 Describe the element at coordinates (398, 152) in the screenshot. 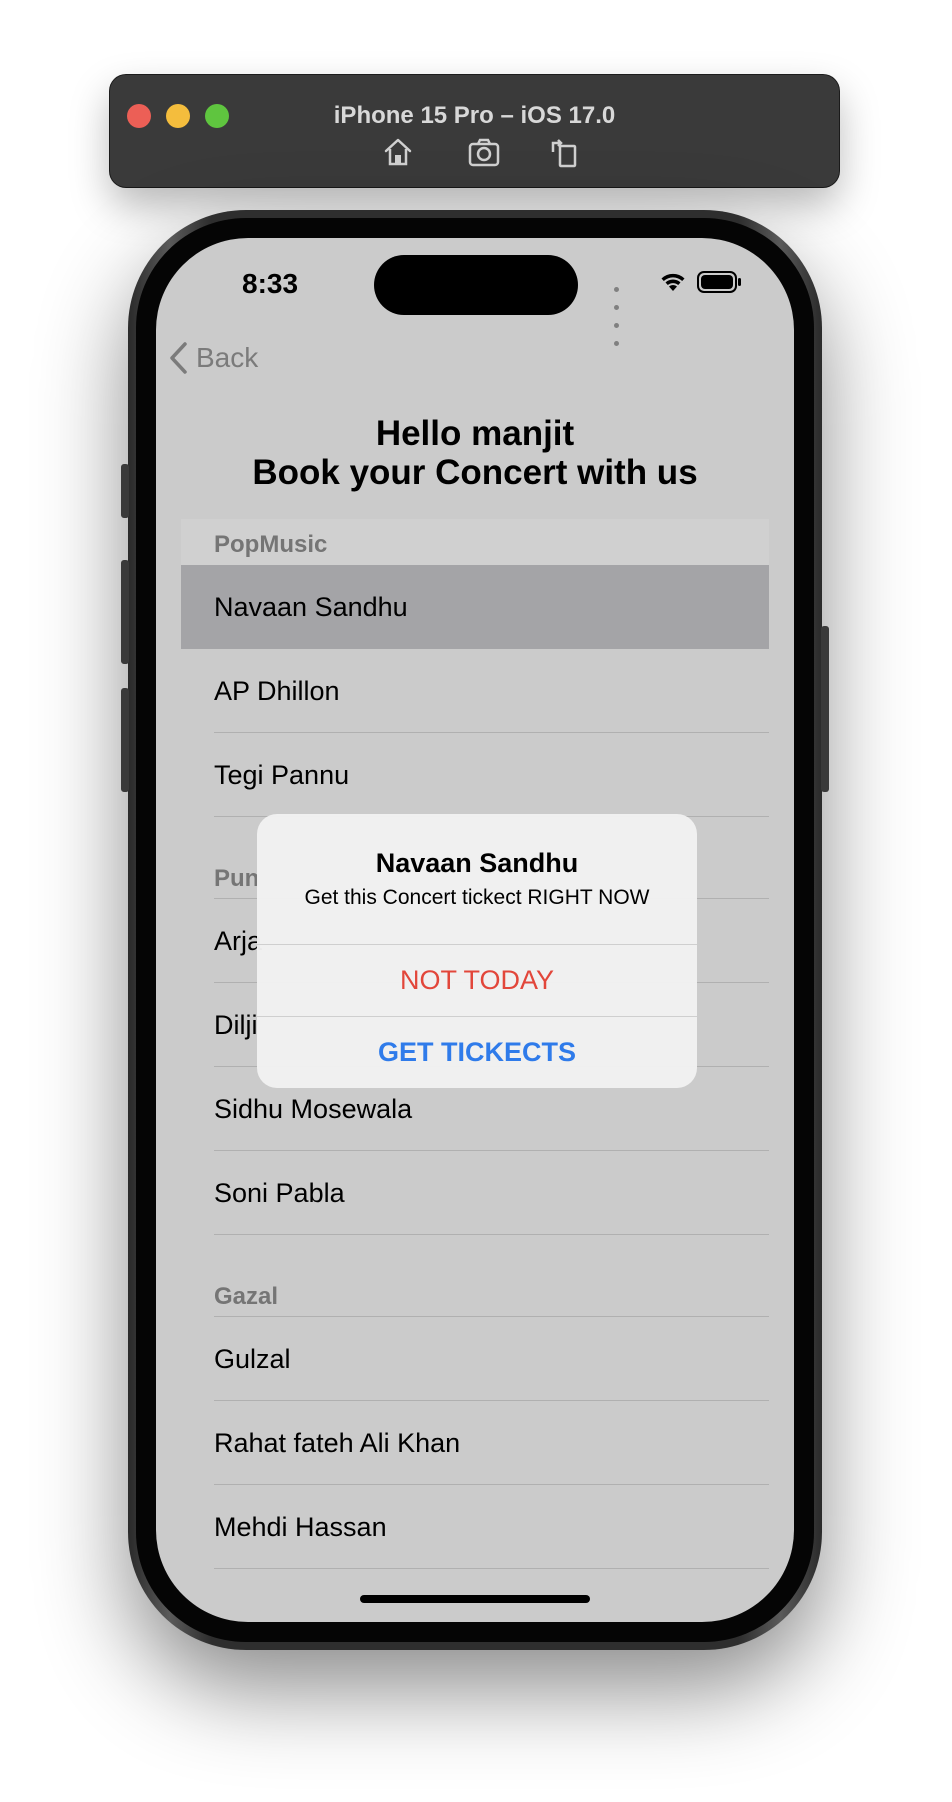

I see `home-icon` at that location.